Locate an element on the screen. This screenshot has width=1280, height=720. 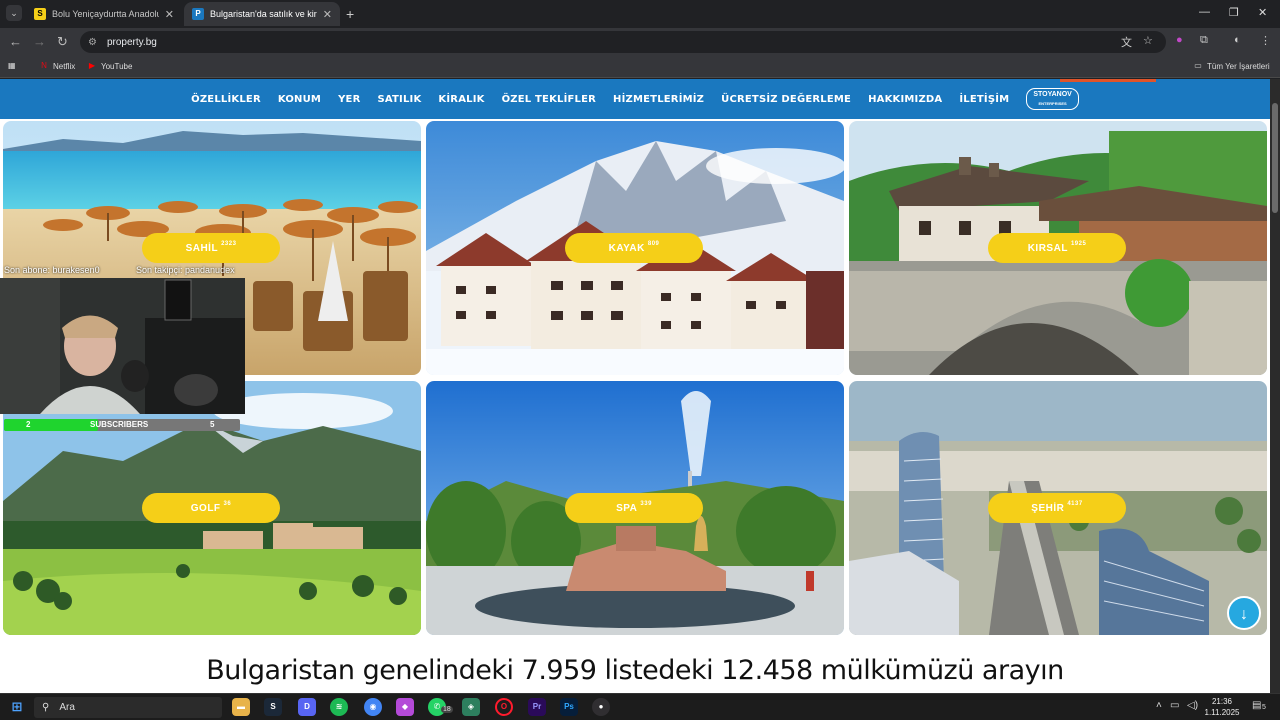
network-icon: ▭ is located at coordinates (1174, 705).